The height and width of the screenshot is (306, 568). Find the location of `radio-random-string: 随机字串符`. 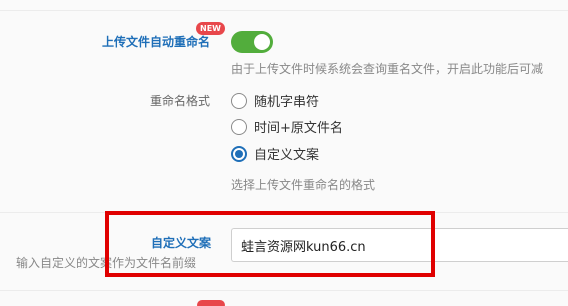

radio-random-string: 随机字串符 is located at coordinates (275, 100).